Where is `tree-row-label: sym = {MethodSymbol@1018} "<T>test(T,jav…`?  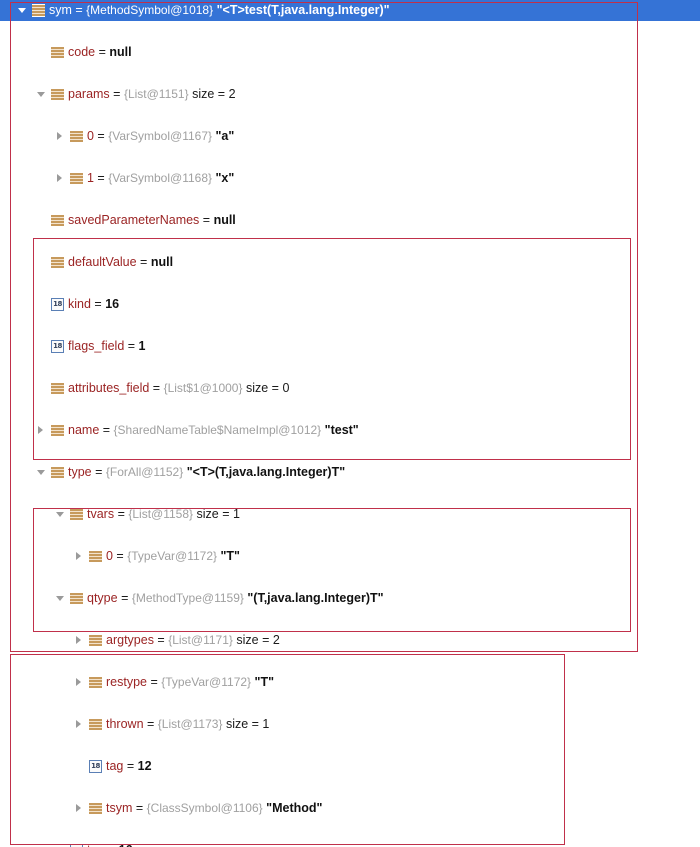 tree-row-label: sym = {MethodSymbol@1018} "<T>test(T,jav… is located at coordinates (219, 10).